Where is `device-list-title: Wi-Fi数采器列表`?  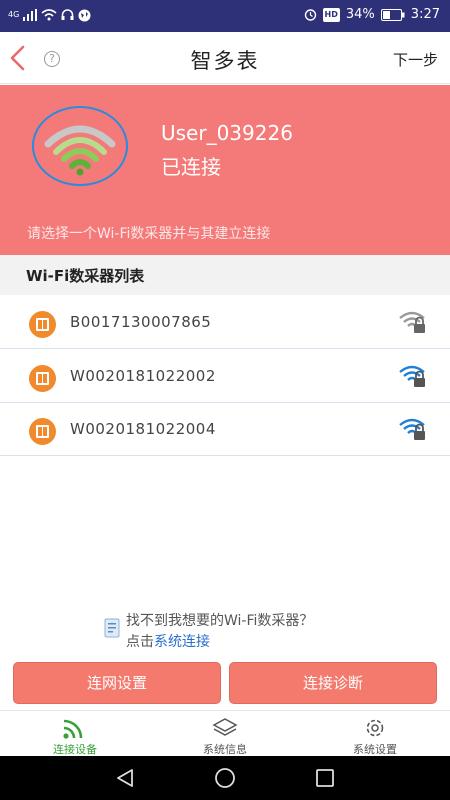 device-list-title: Wi-Fi数采器列表 is located at coordinates (85, 276).